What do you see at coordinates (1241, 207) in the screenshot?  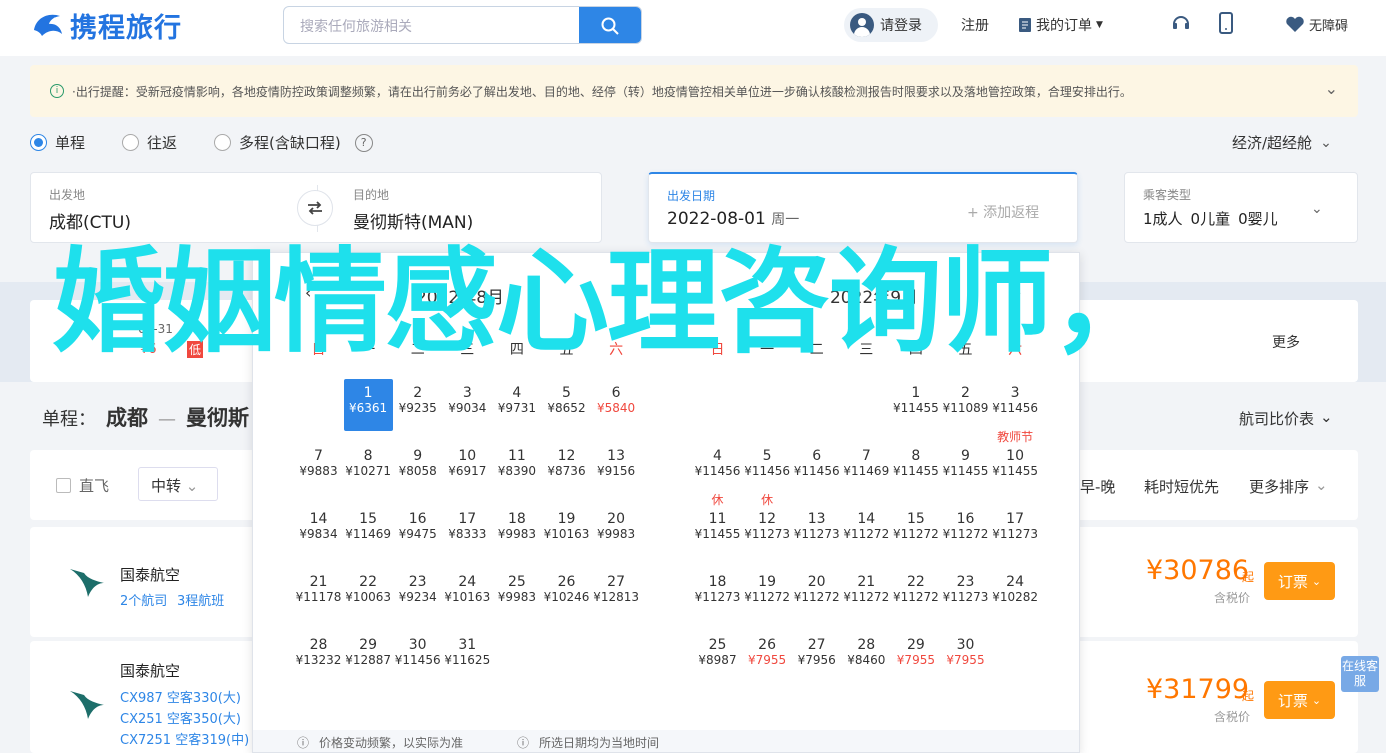 I see `passenger-box: 乘客类型 1成人 0儿童 0婴儿 ⌄` at bounding box center [1241, 207].